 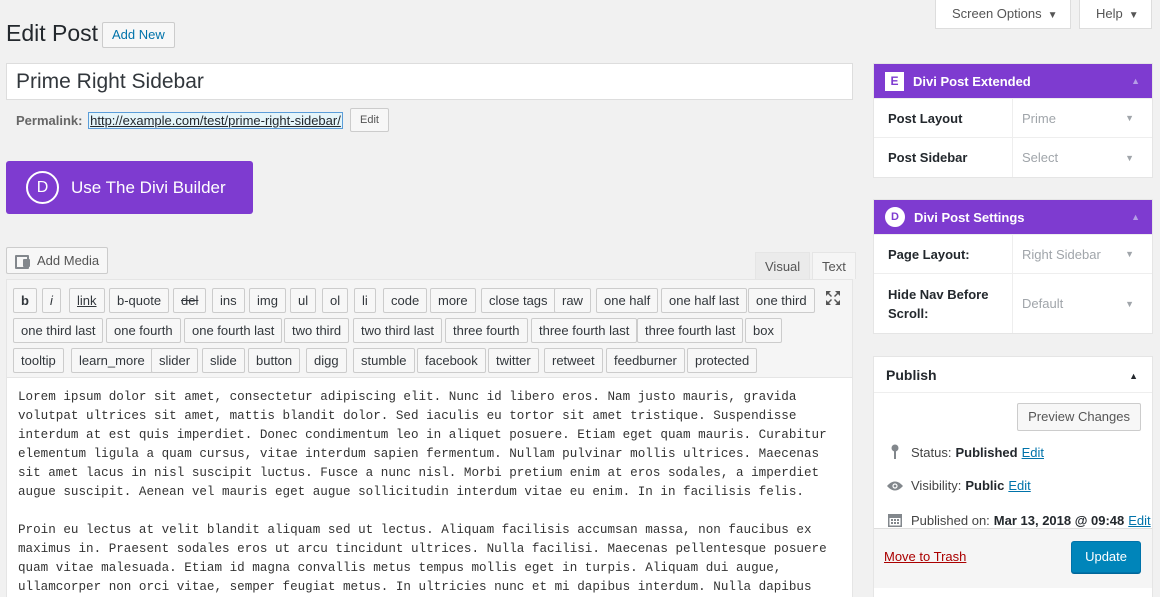 I want to click on qt-one-third-last: one third last, so click(x=58, y=330).